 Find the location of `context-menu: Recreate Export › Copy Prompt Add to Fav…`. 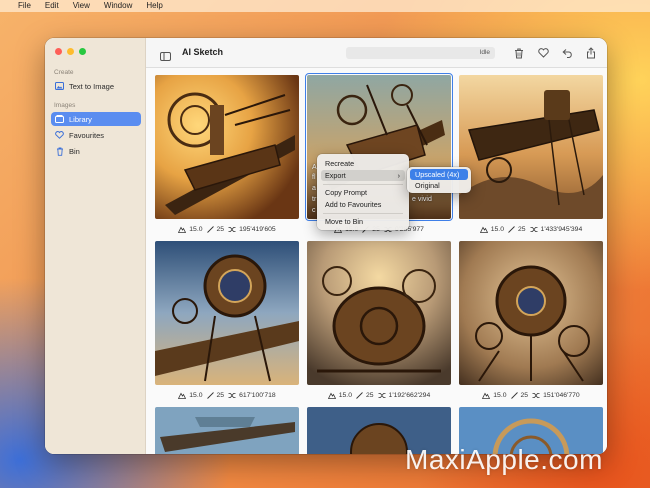

context-menu: Recreate Export › Copy Prompt Add to Fav… is located at coordinates (363, 192).